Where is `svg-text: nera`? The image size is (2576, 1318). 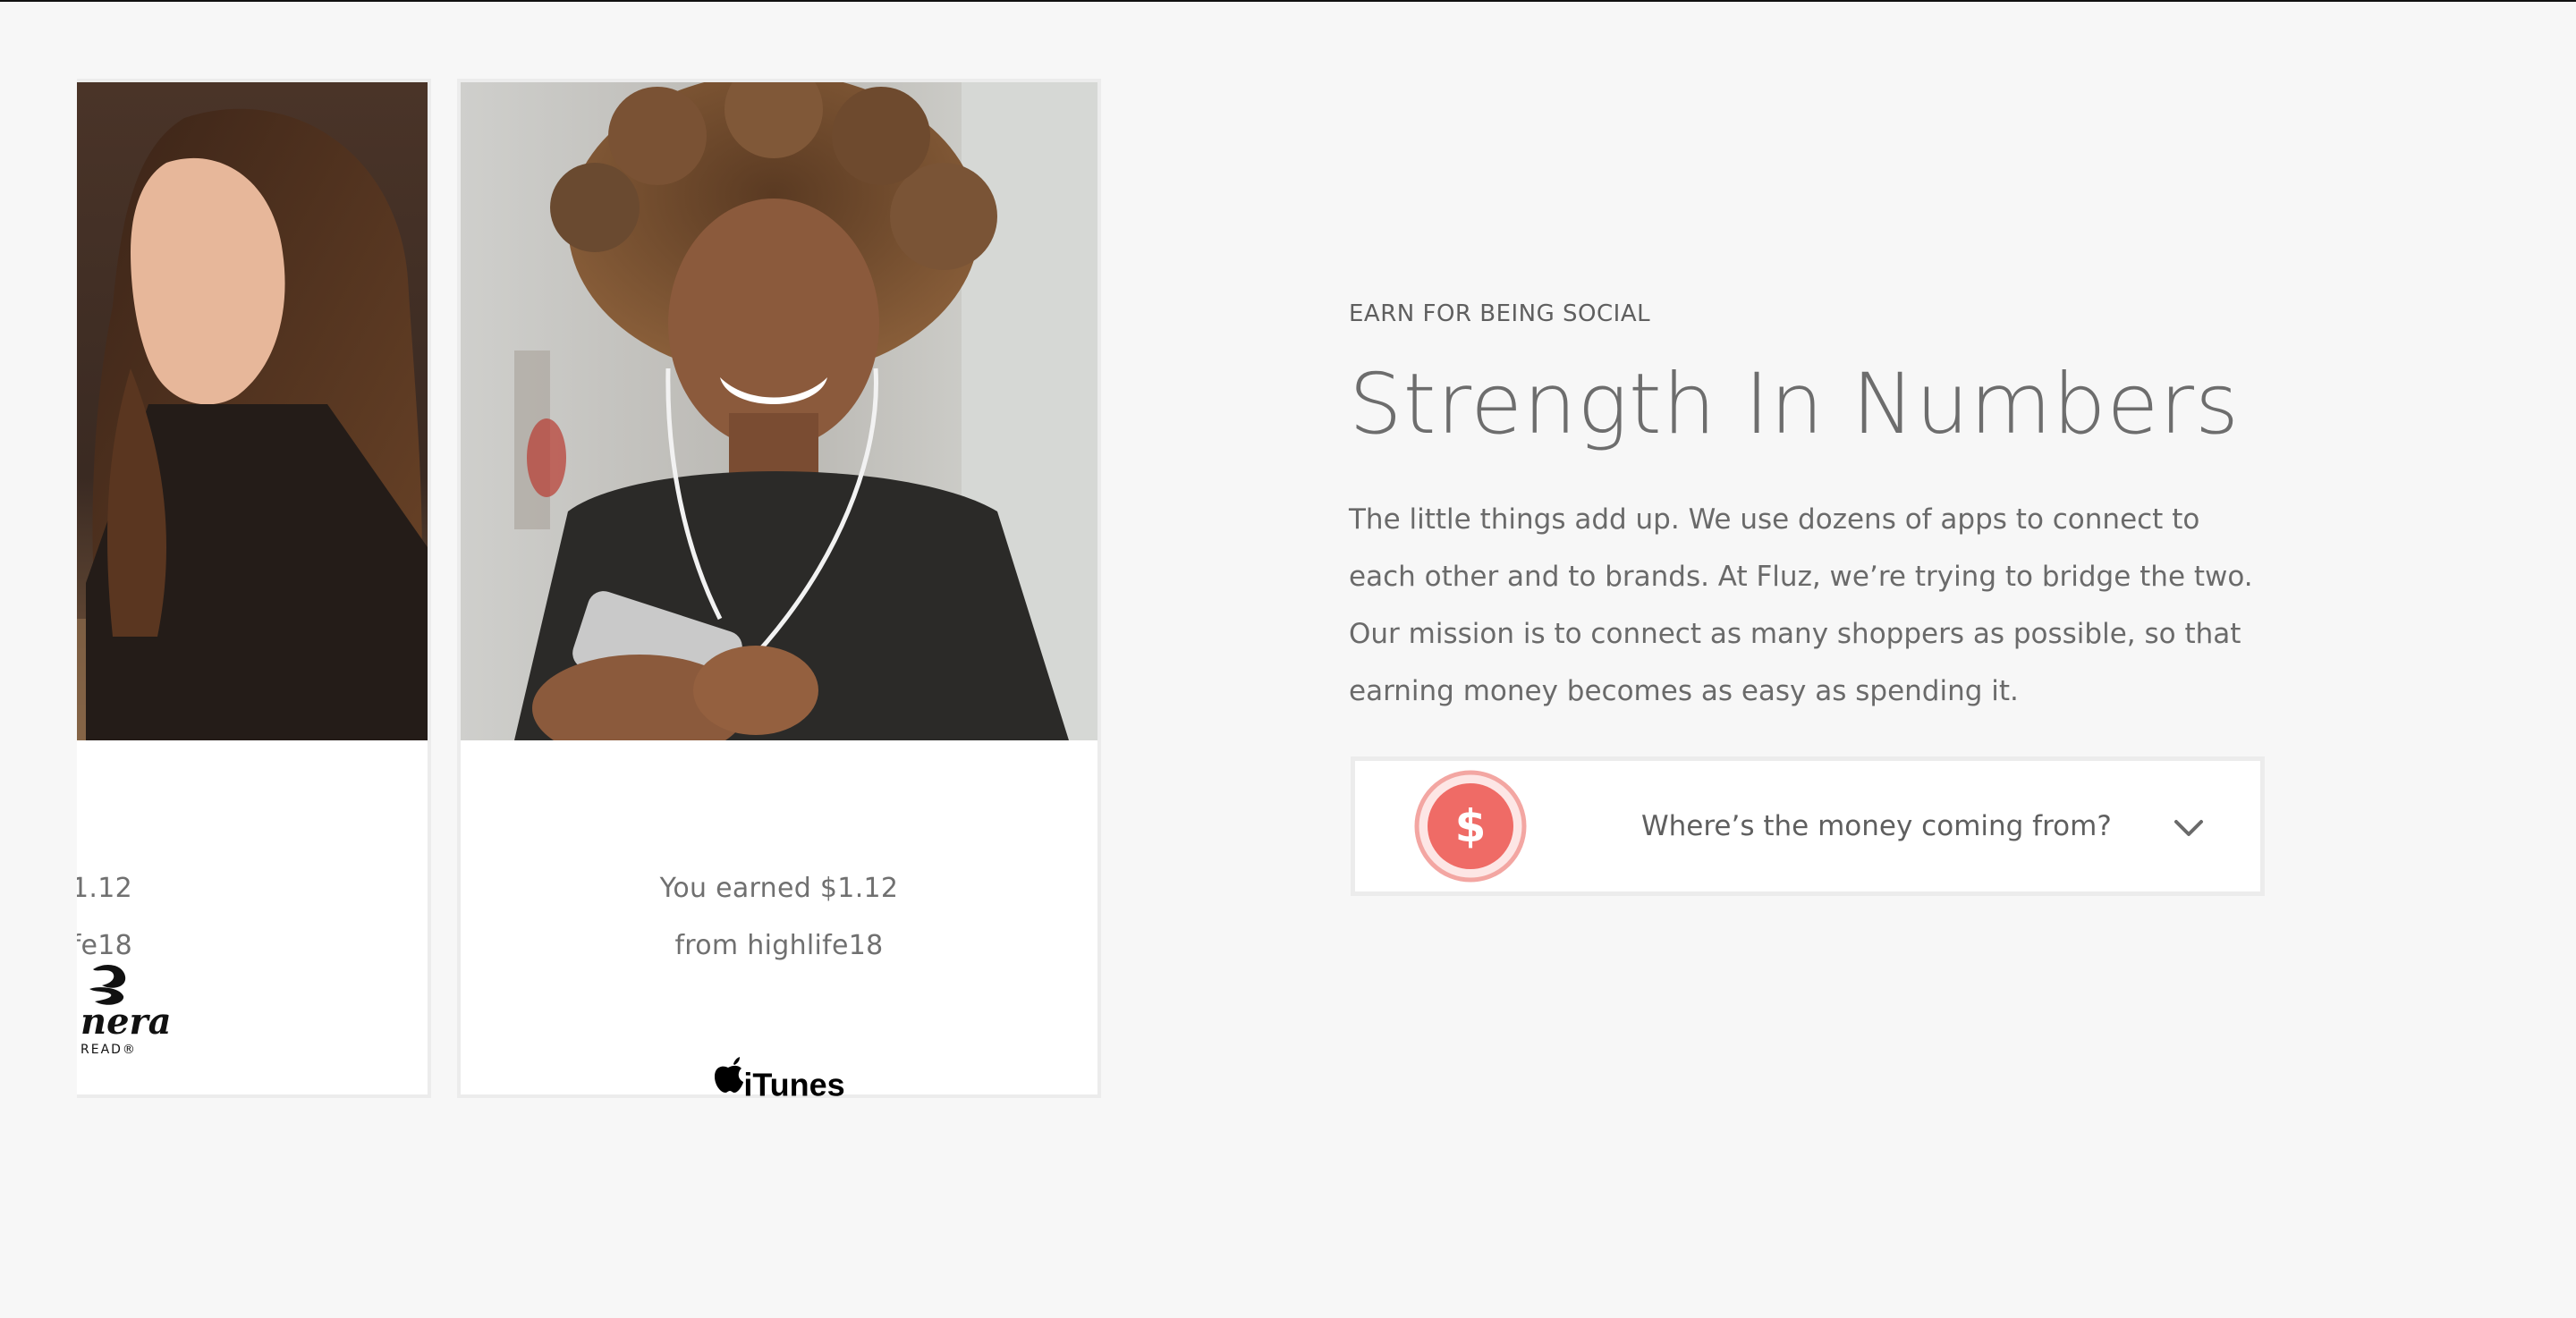
svg-text: nera is located at coordinates (126, 1022).